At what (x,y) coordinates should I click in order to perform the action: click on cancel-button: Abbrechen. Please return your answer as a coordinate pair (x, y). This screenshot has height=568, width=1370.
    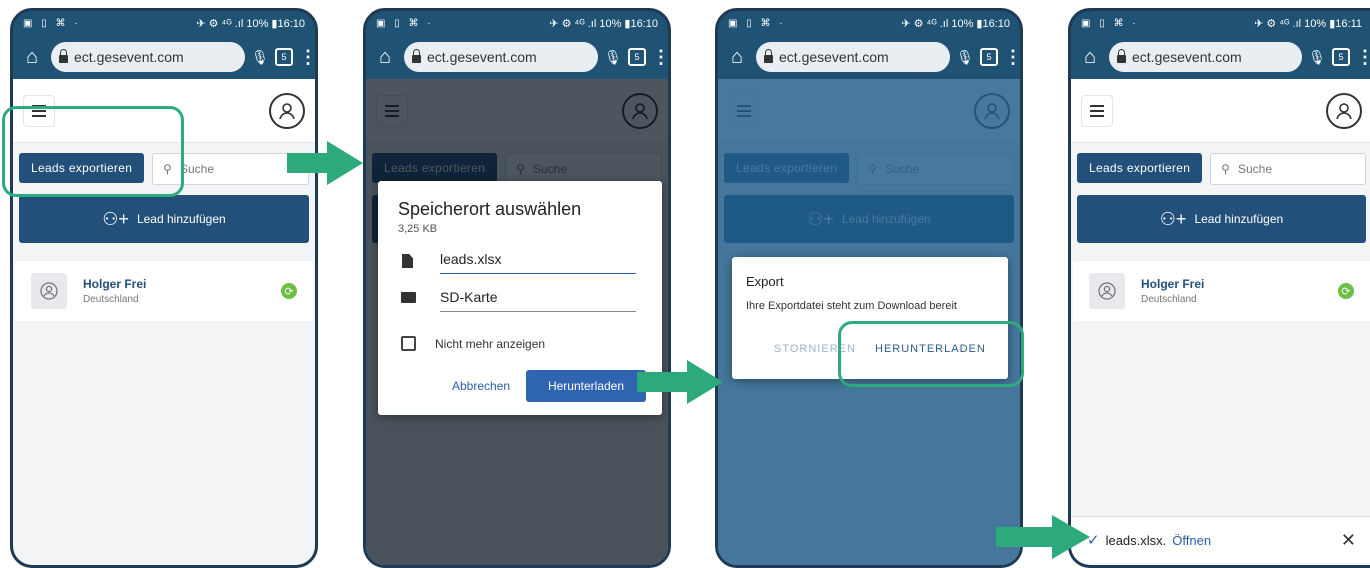
    Looking at the image, I should click on (481, 386).